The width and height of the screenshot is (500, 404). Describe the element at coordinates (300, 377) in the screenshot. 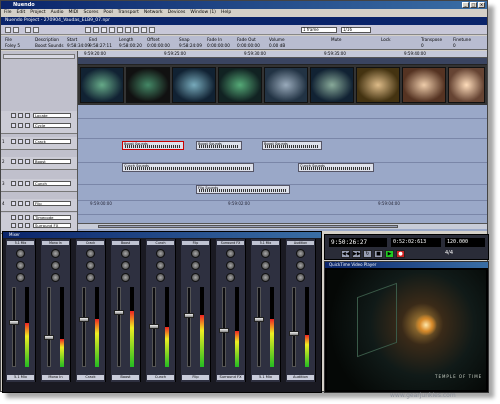

I see `channel-name: Audition` at that location.